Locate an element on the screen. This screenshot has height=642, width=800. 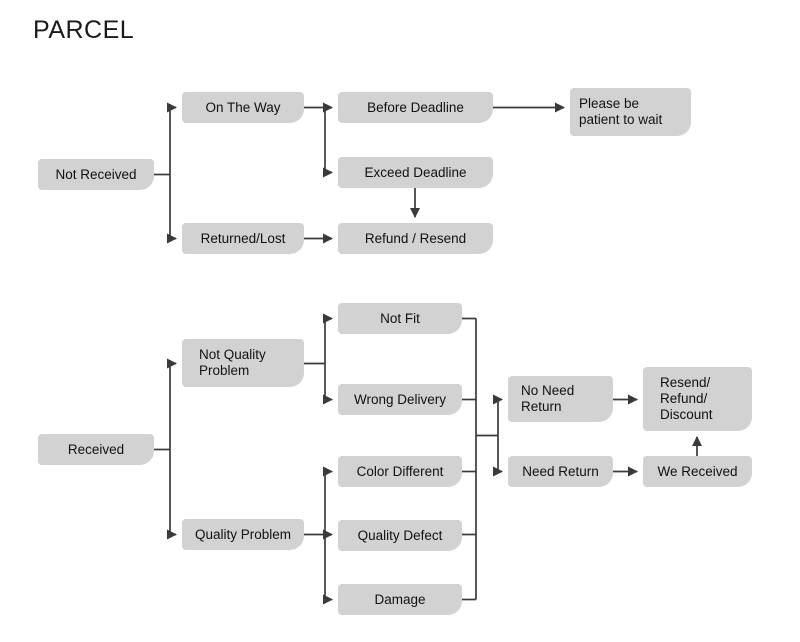
node-color-different: Color Different is located at coordinates (400, 471).